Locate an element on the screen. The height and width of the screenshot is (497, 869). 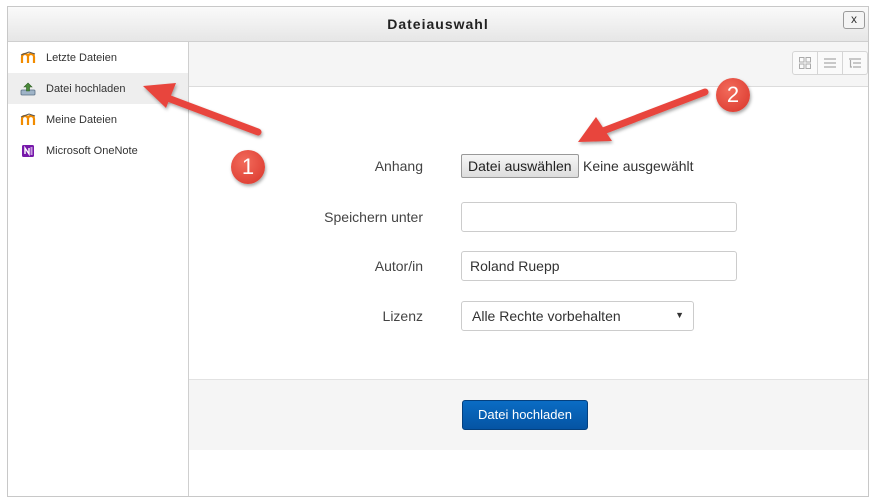
author-row: Autor/in Roland Ruepp is located at coordinates (519, 266).